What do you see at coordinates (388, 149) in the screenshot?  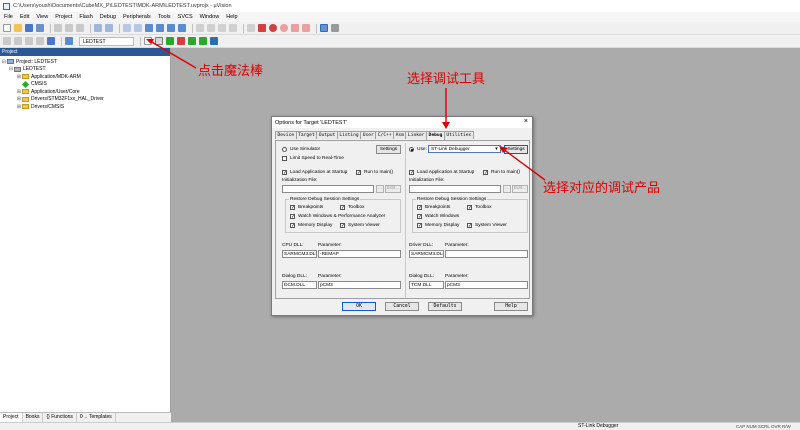 I see `simulator-settings-button: Settings` at bounding box center [388, 149].